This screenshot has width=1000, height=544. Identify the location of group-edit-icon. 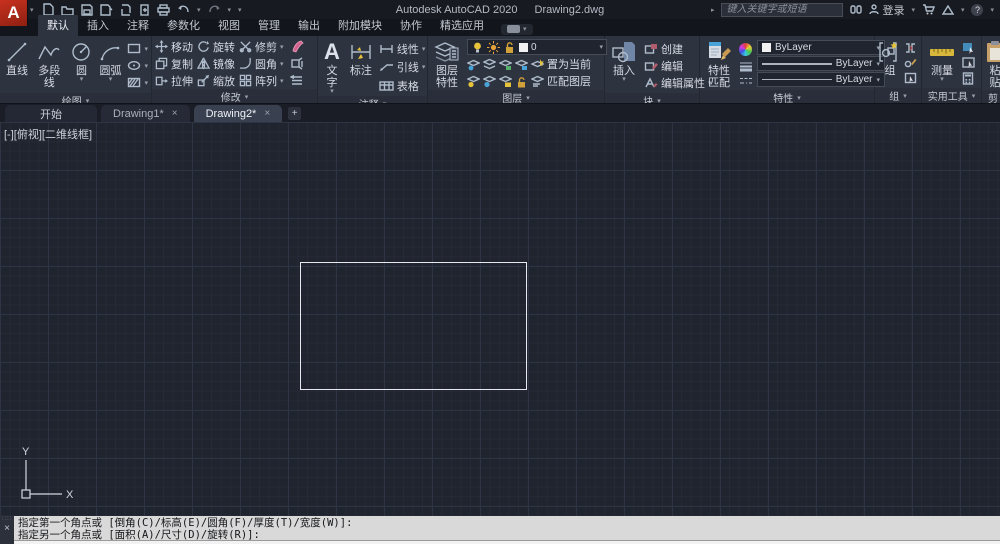
(910, 63).